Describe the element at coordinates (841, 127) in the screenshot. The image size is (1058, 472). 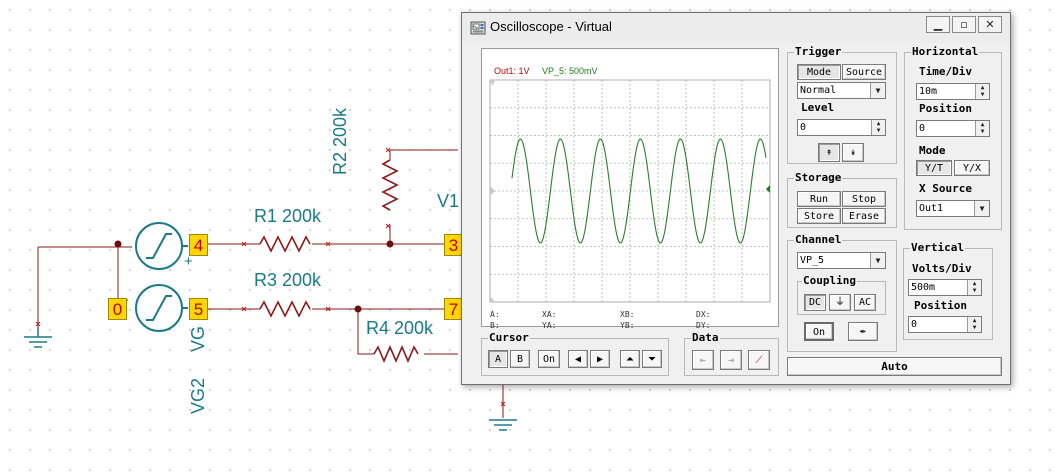
I see `trigger-level-input: 0 ▲ ▼` at that location.